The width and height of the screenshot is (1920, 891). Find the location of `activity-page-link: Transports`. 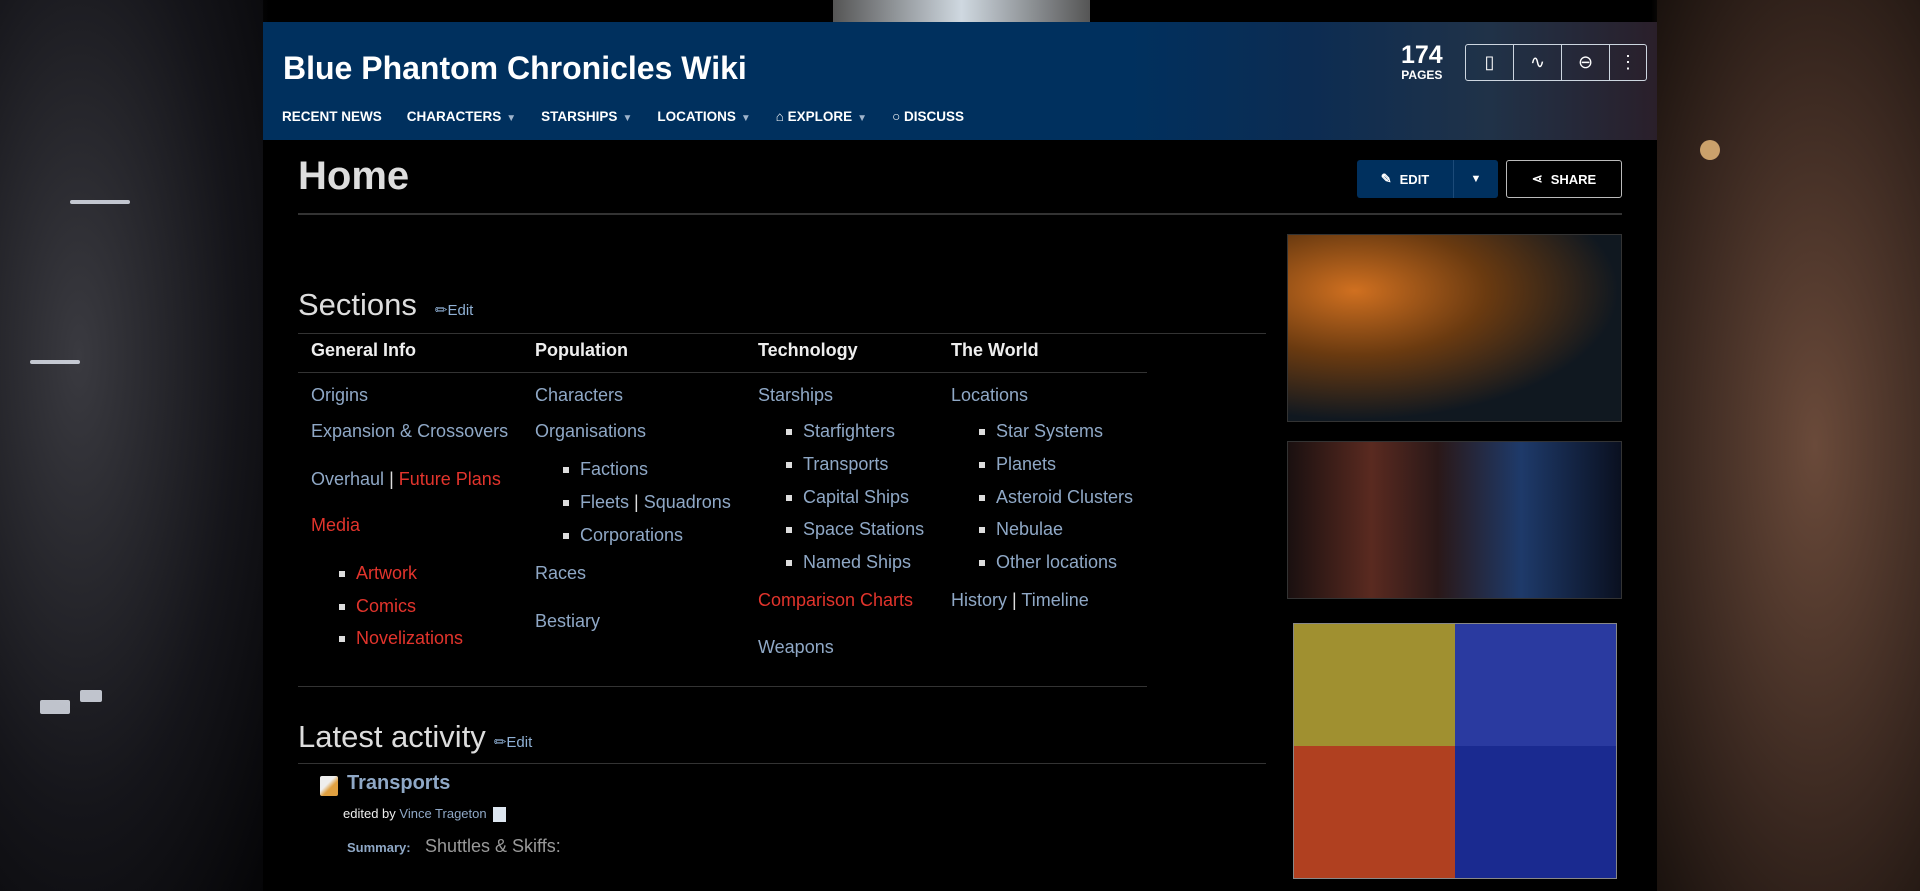

activity-page-link: Transports is located at coordinates (398, 783).